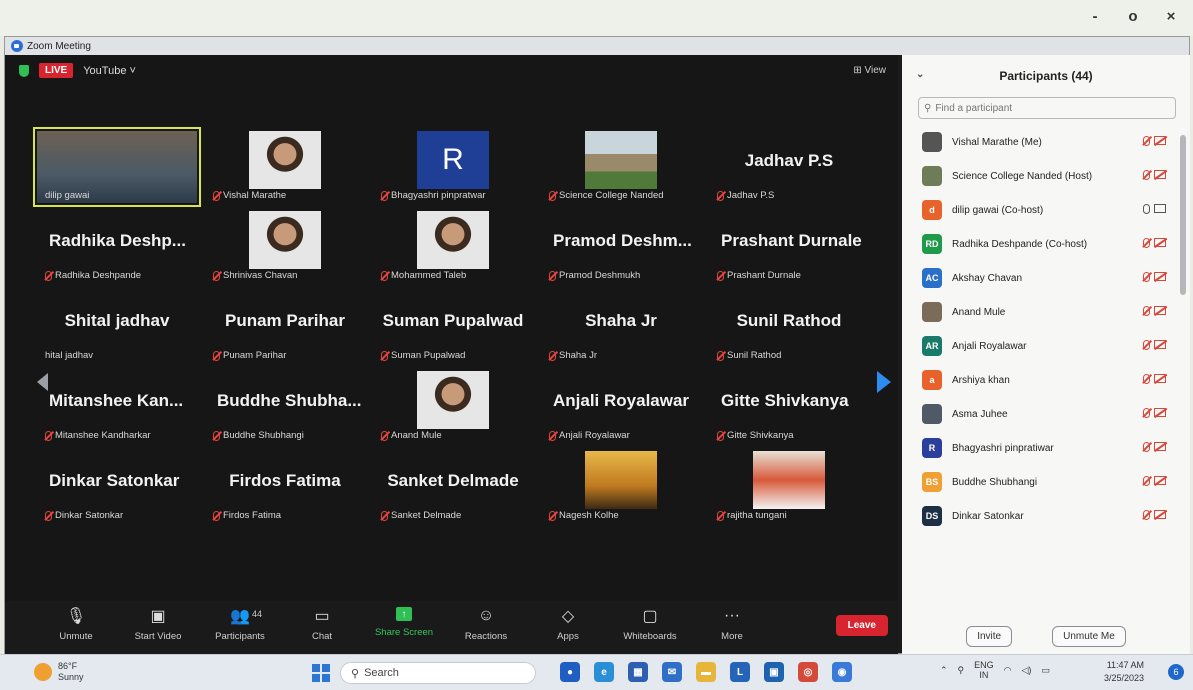 This screenshot has height=690, width=1193. I want to click on maximize-button: o, so click(1133, 16).